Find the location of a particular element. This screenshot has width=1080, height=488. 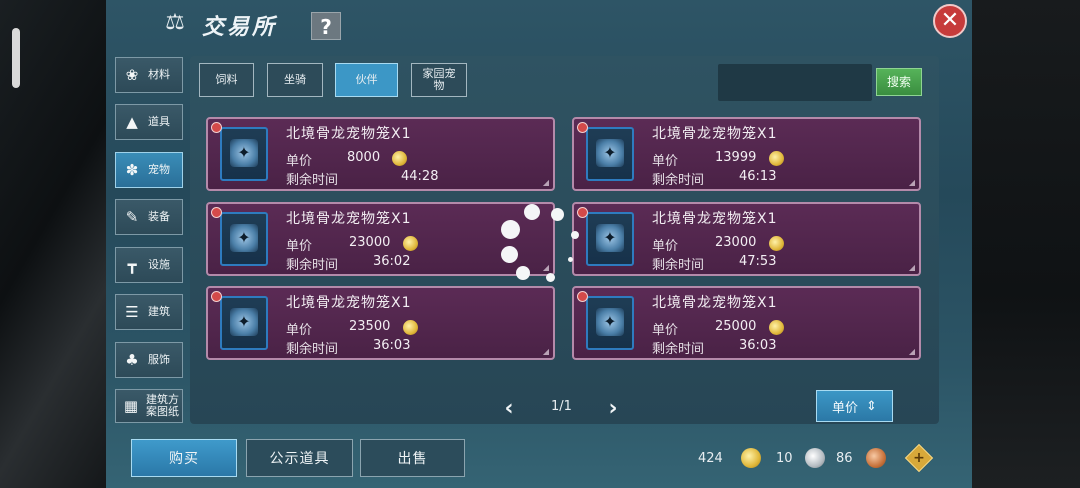

item-icon: ▲ is located at coordinates (132, 122).